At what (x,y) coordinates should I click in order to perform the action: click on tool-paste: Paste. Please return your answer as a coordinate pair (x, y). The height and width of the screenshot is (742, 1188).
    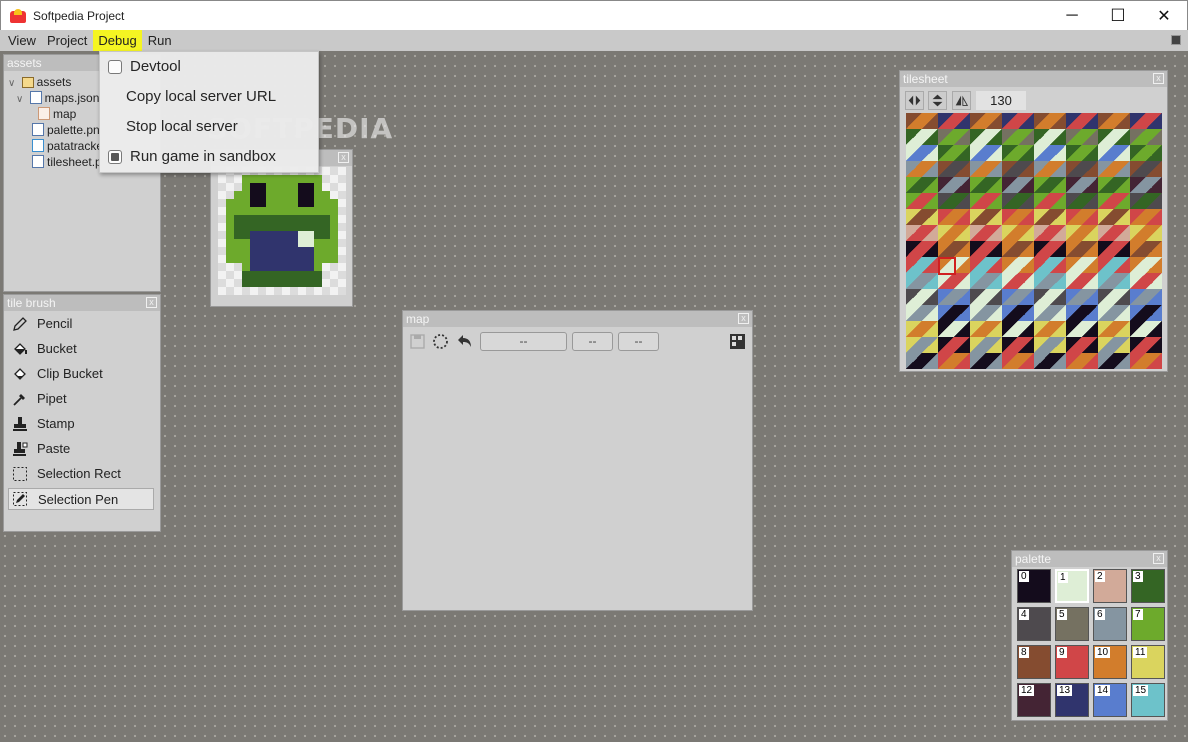
    Looking at the image, I should click on (81, 449).